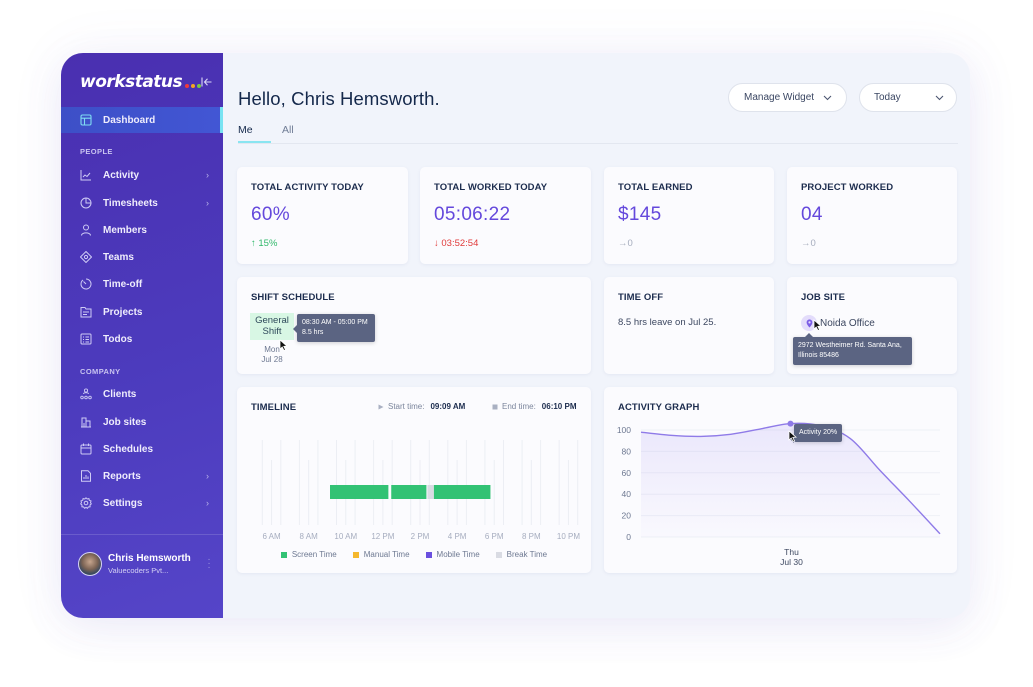  I want to click on arrow-up-icon: ↑, so click(253, 243).